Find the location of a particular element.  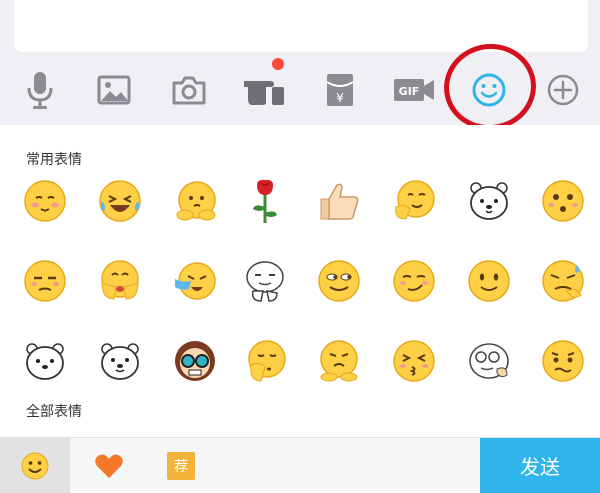

emoji-shy-sweat is located at coordinates (195, 201).